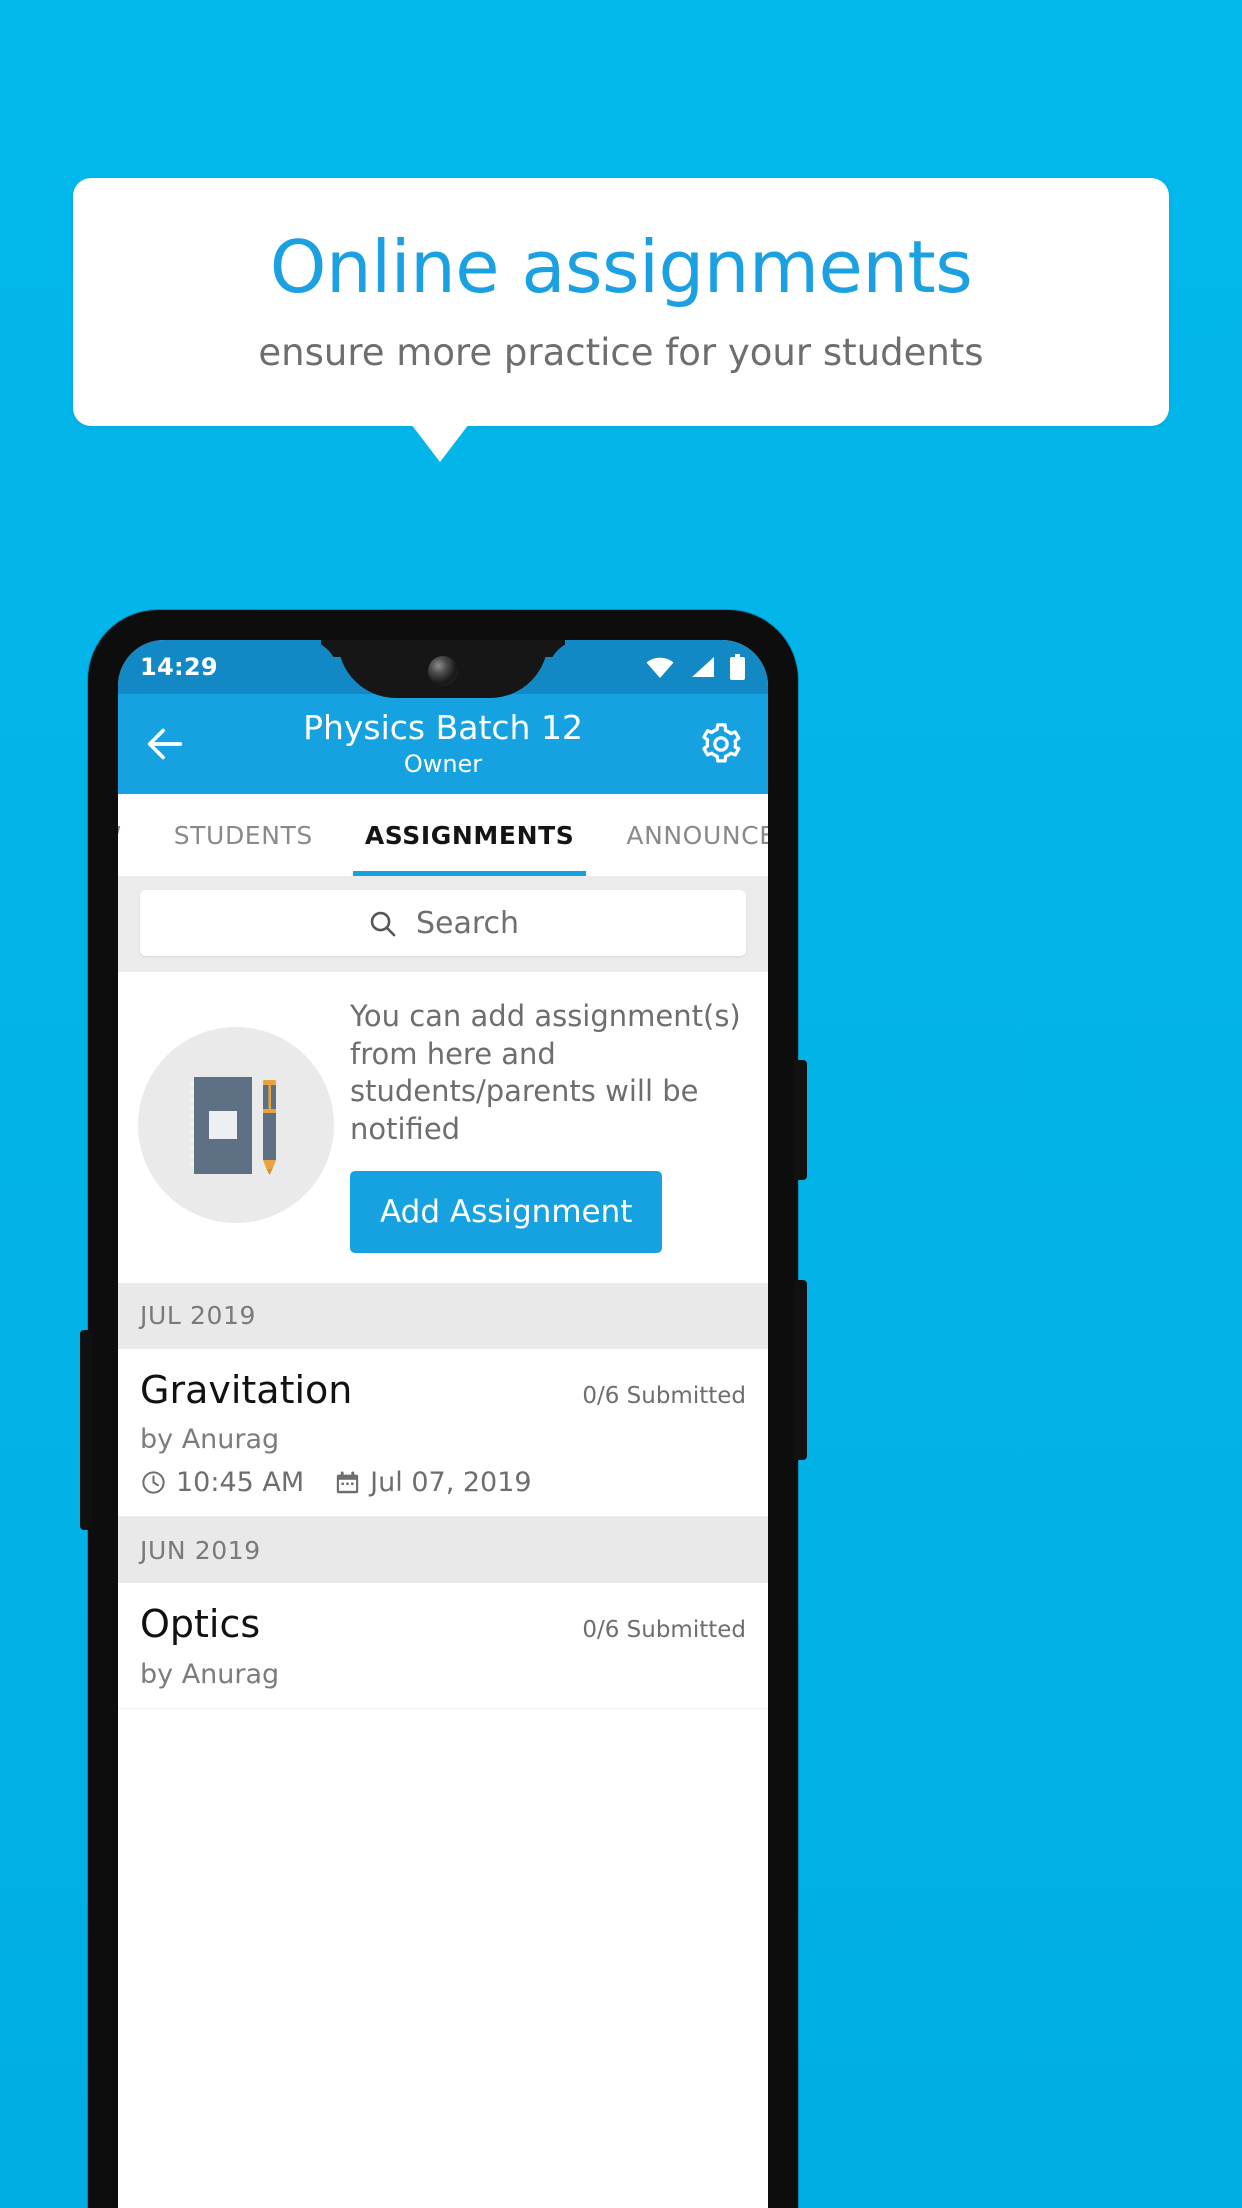  What do you see at coordinates (621, 266) in the screenshot?
I see `promo-title: Online assignments` at bounding box center [621, 266].